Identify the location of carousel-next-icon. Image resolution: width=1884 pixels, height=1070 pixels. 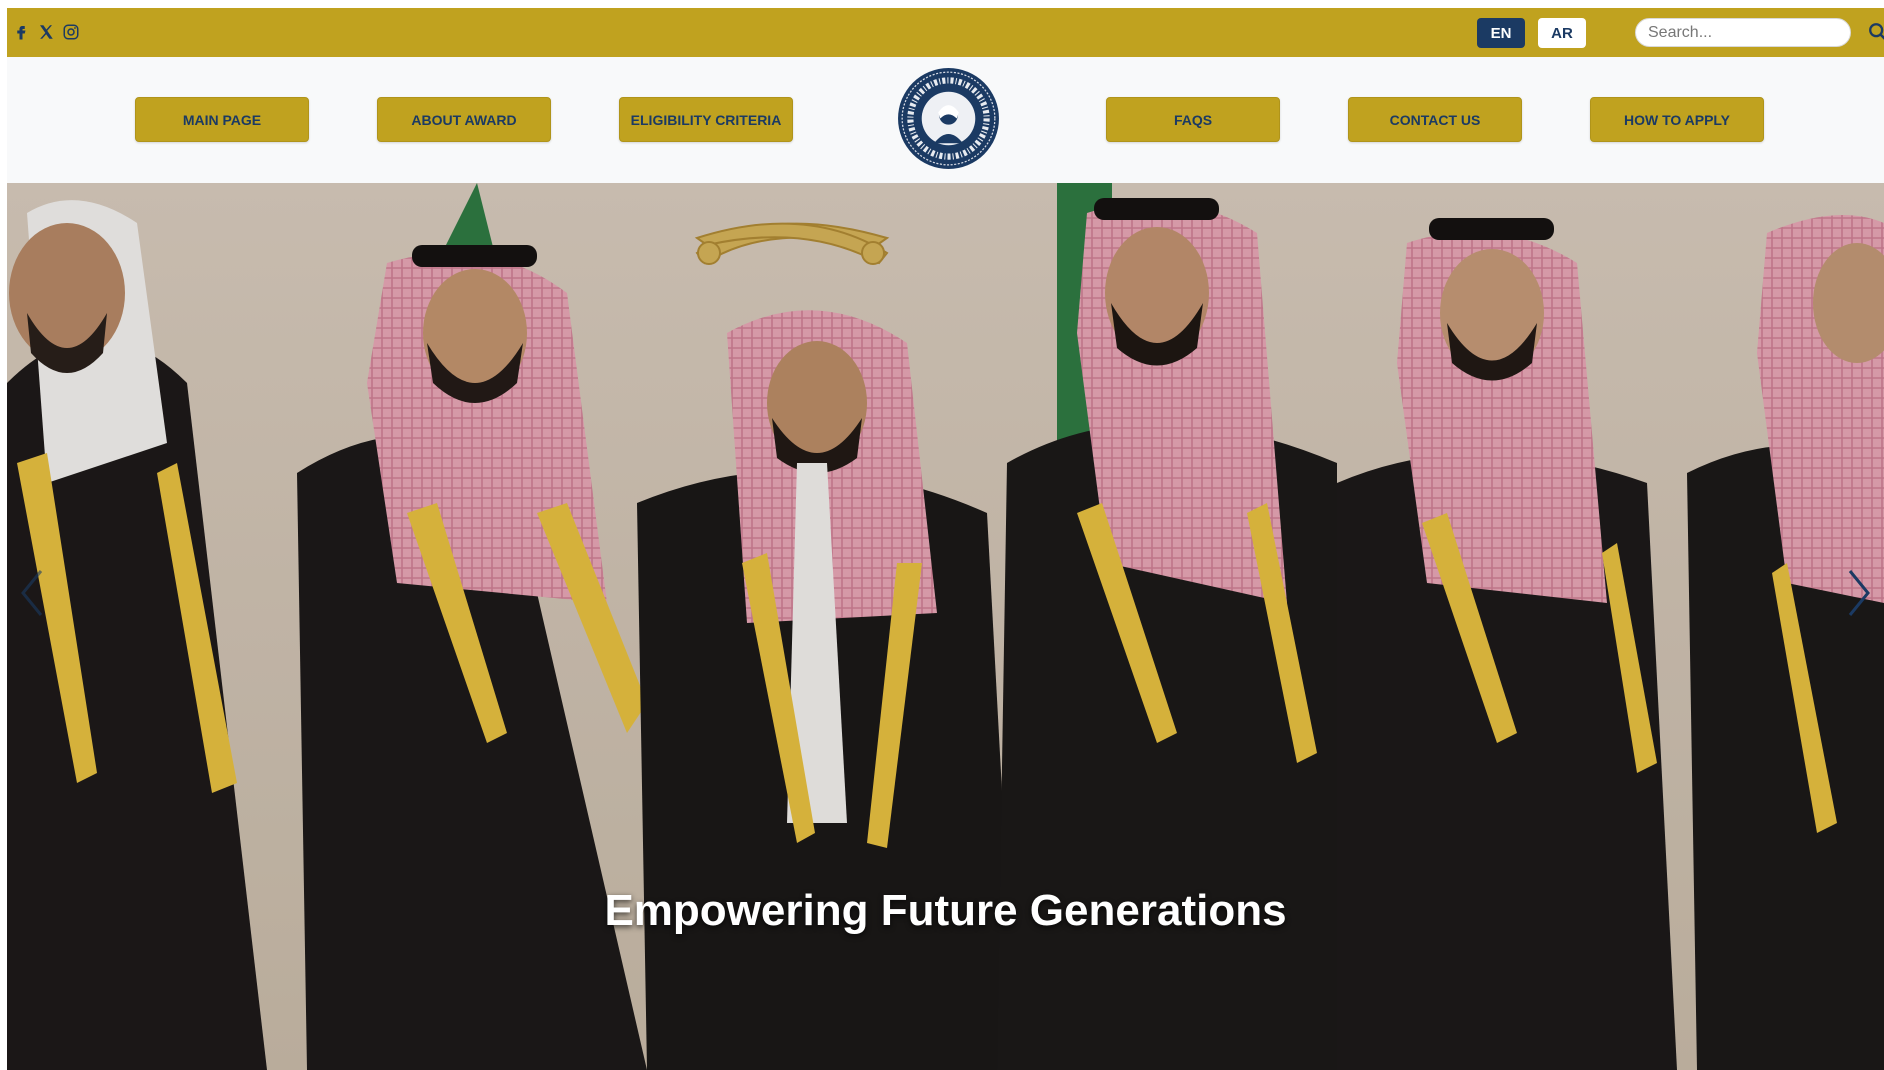
(1859, 593).